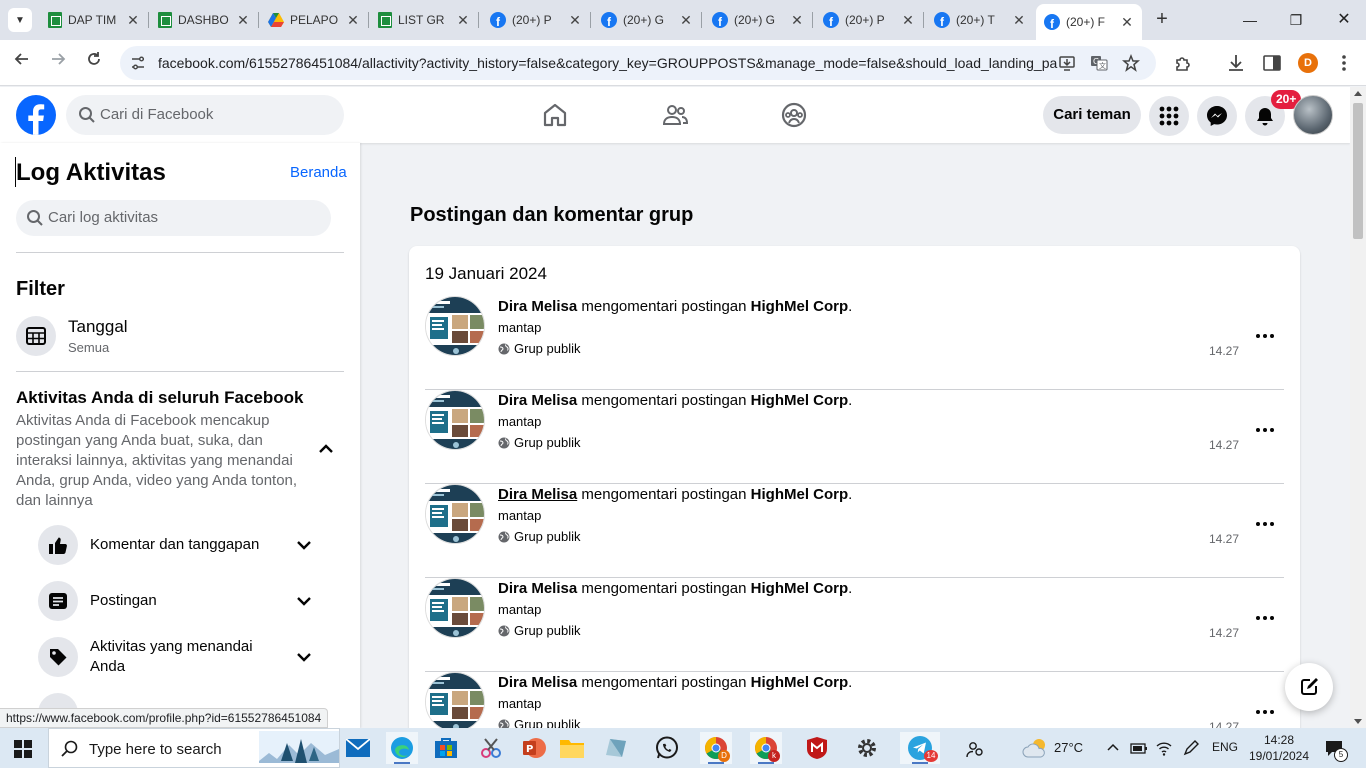 This screenshot has height=768, width=1366. Describe the element at coordinates (98, 327) in the screenshot. I see `date-filter-label: Tanggal` at that location.